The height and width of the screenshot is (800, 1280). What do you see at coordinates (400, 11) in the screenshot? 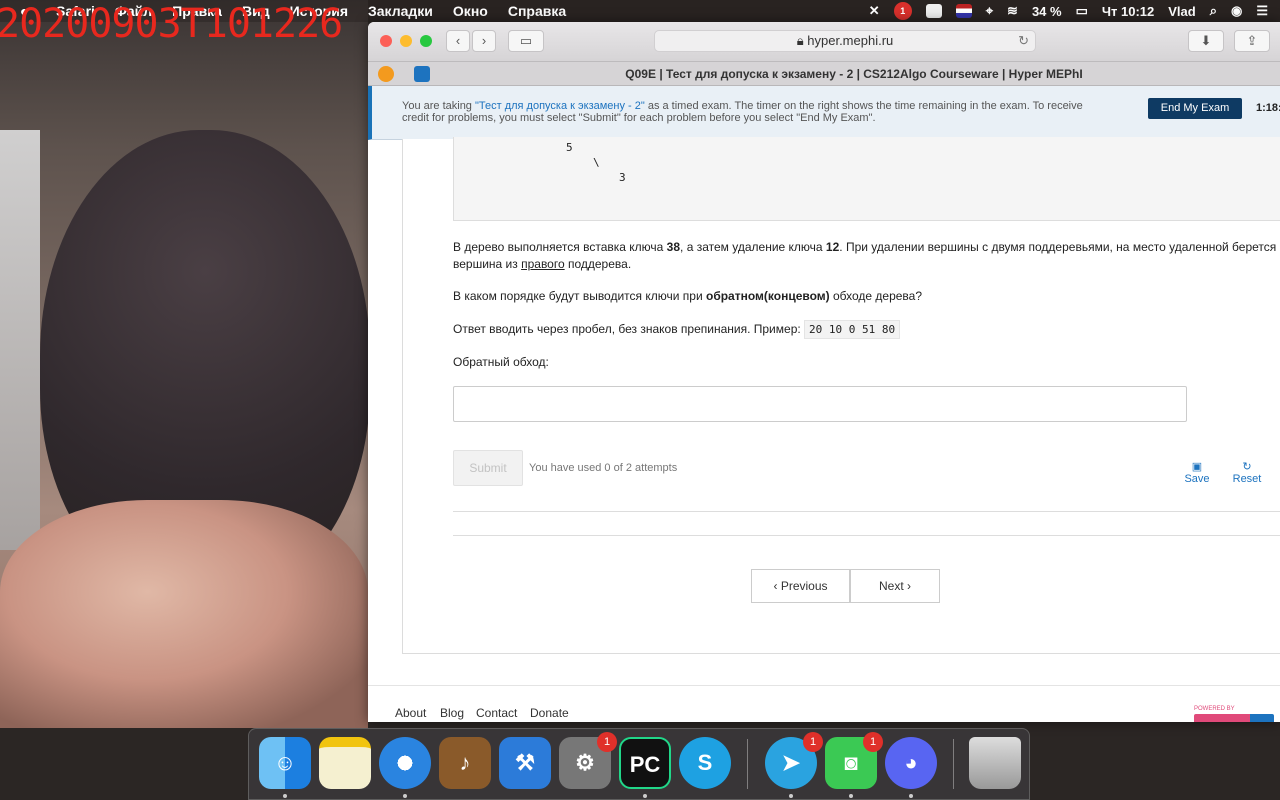
I see `menu-bookmarks: Закладки` at bounding box center [400, 11].